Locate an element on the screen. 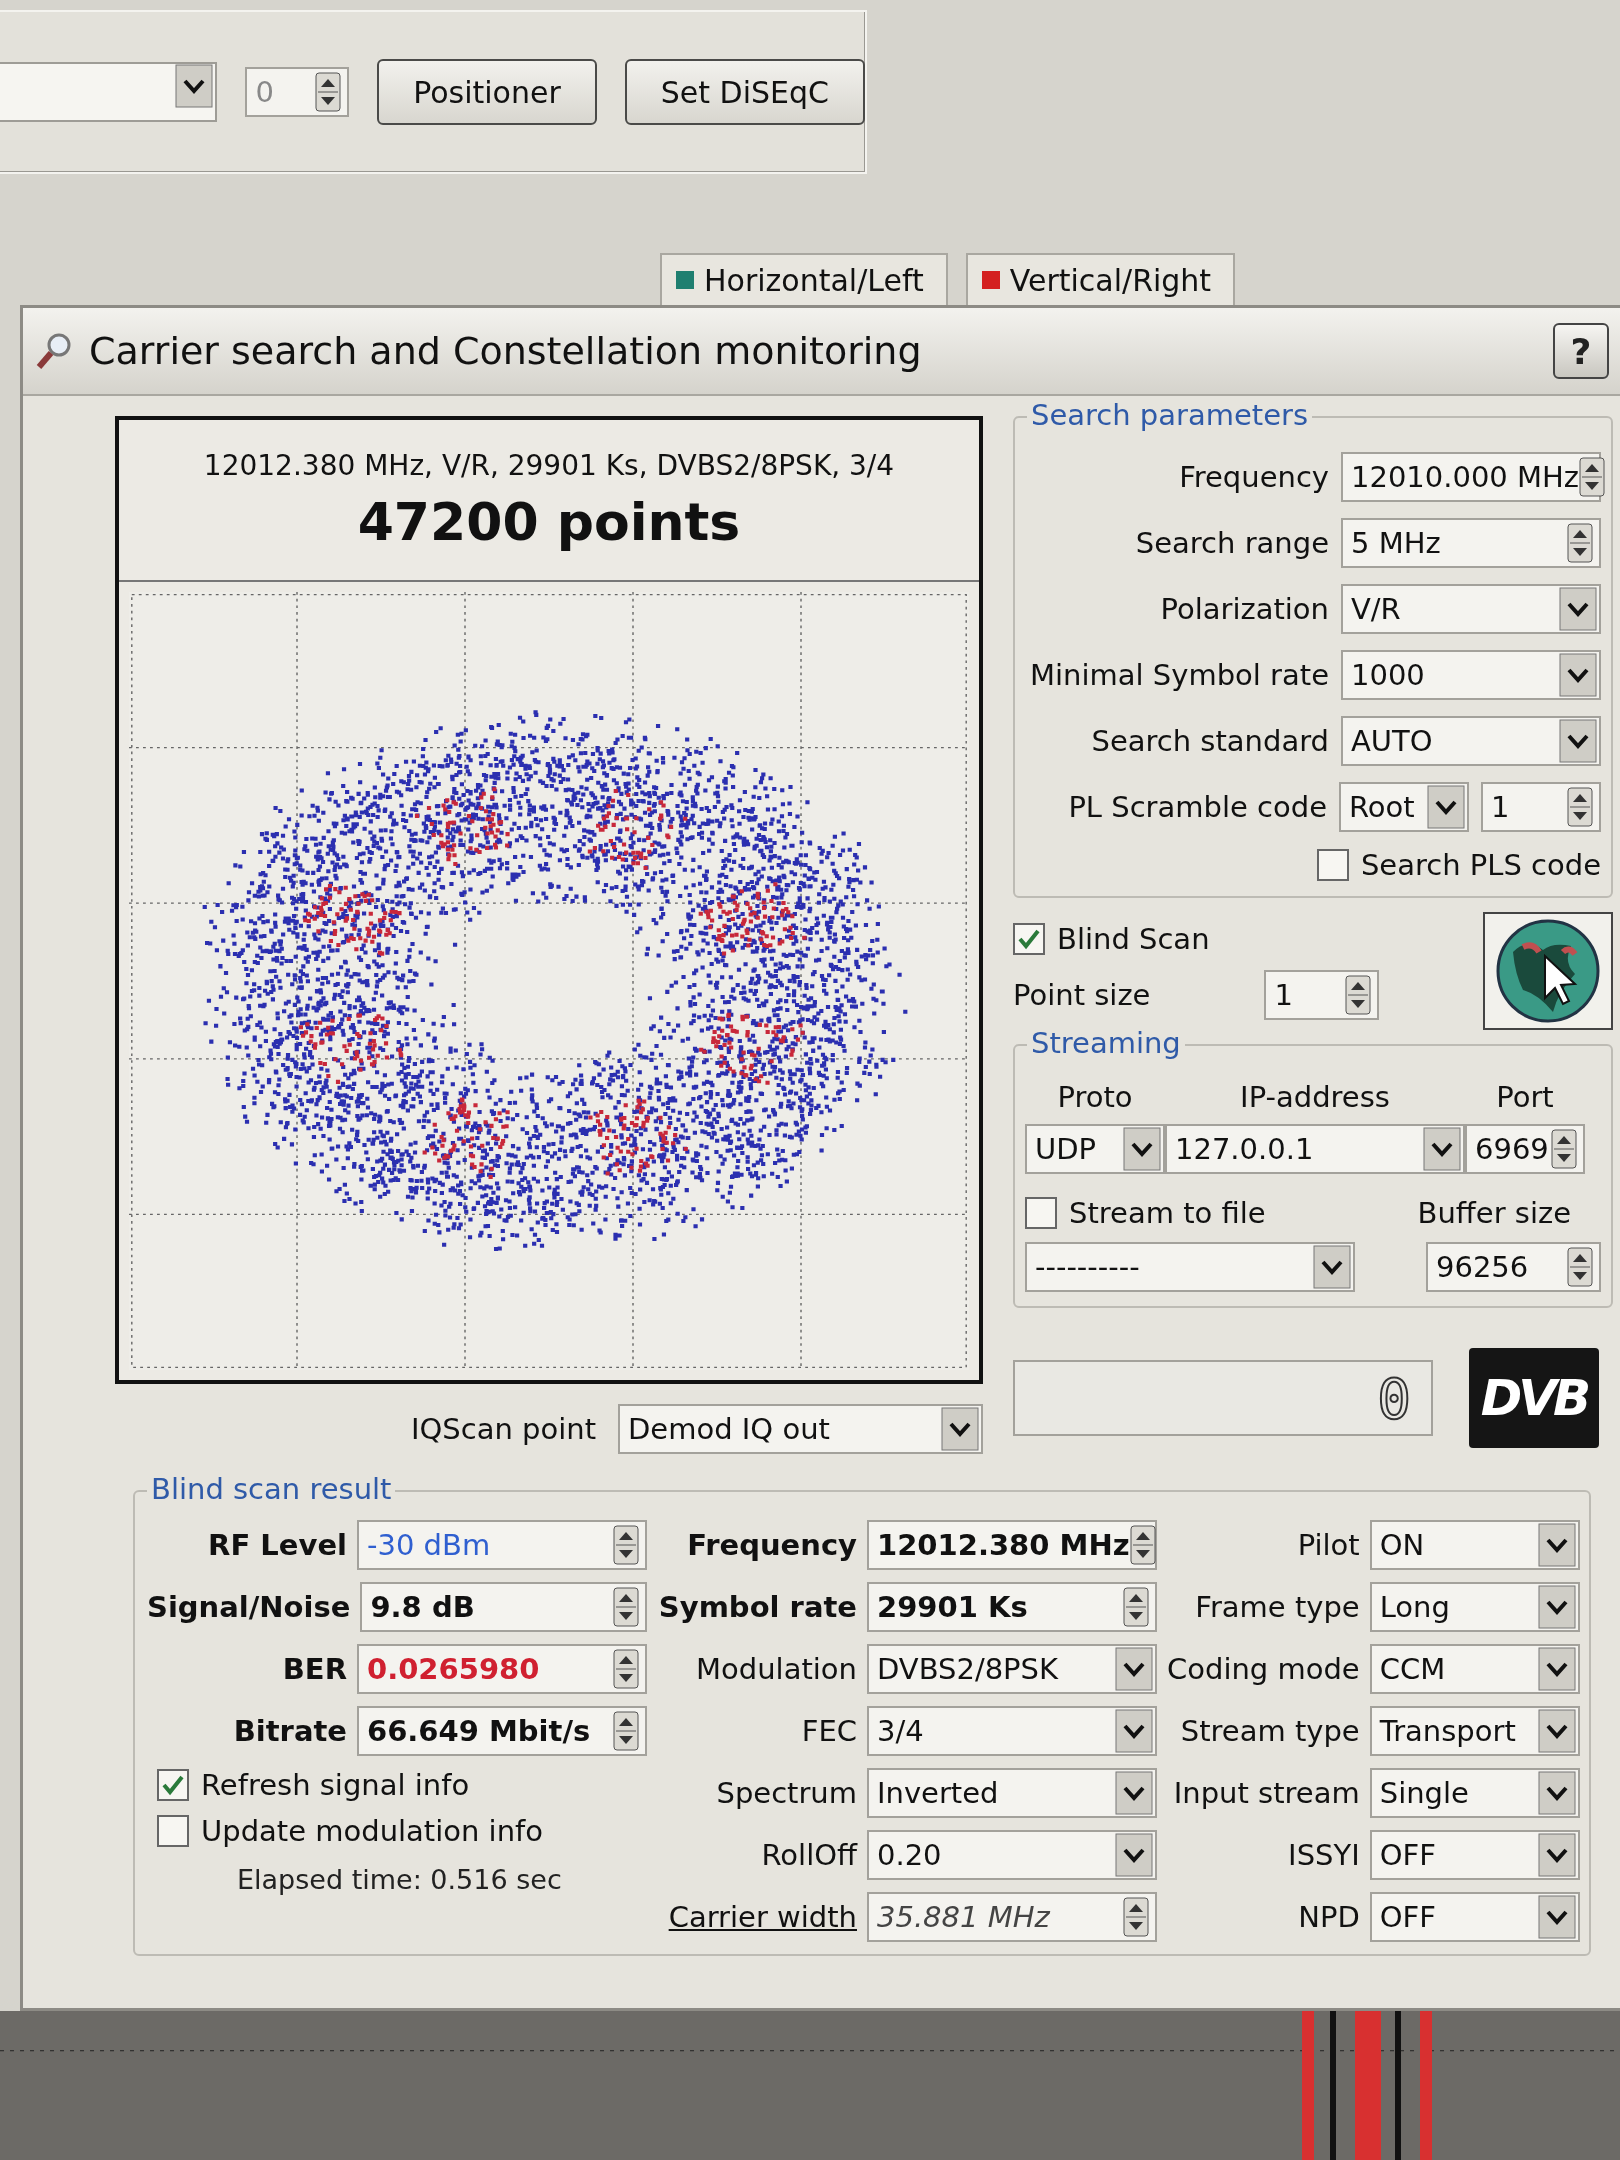  toolbar-button: Positioner is located at coordinates (487, 92).